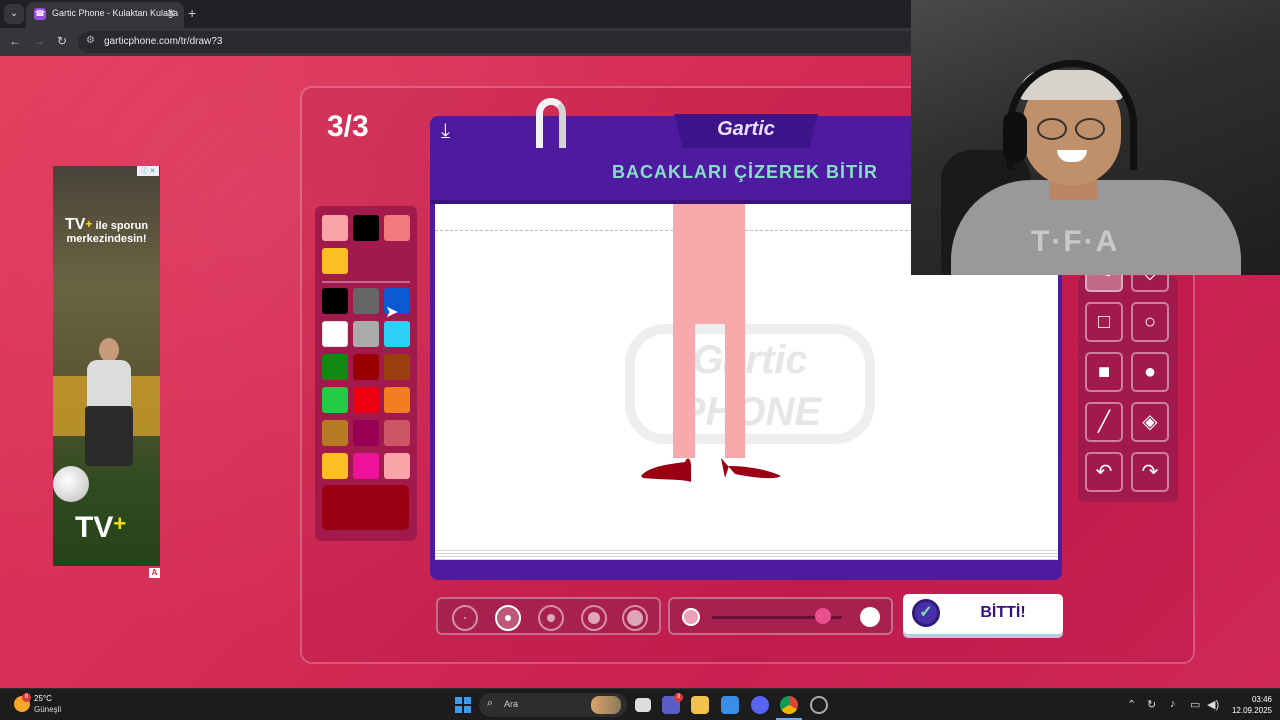 This screenshot has width=1280, height=720. What do you see at coordinates (789, 705) in the screenshot?
I see `chrome-icon` at bounding box center [789, 705].